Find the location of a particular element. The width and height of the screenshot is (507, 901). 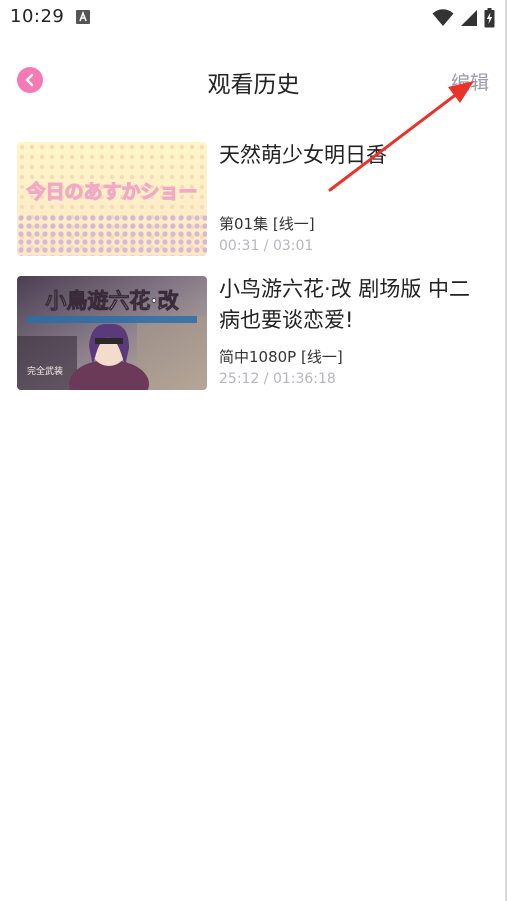

item-progress: 25:12 / 01:36:18 is located at coordinates (277, 379).